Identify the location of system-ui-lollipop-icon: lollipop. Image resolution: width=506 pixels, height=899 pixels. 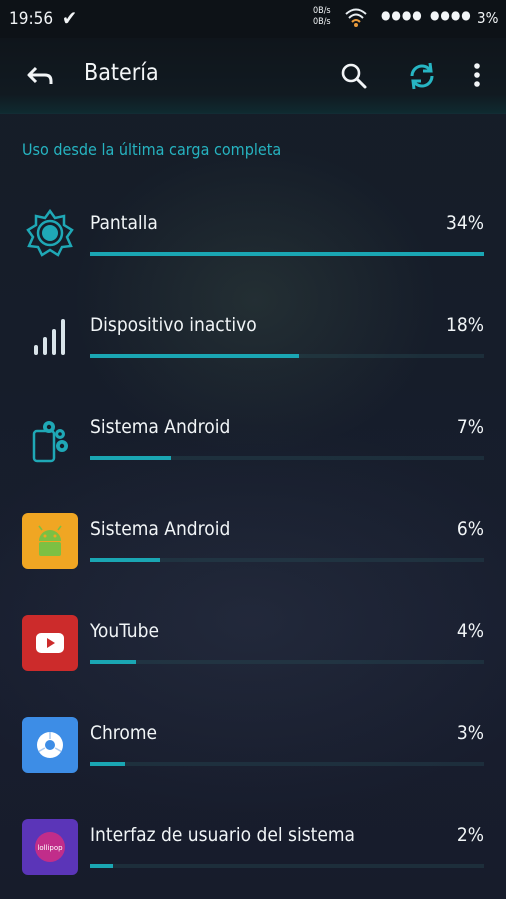
(50, 847).